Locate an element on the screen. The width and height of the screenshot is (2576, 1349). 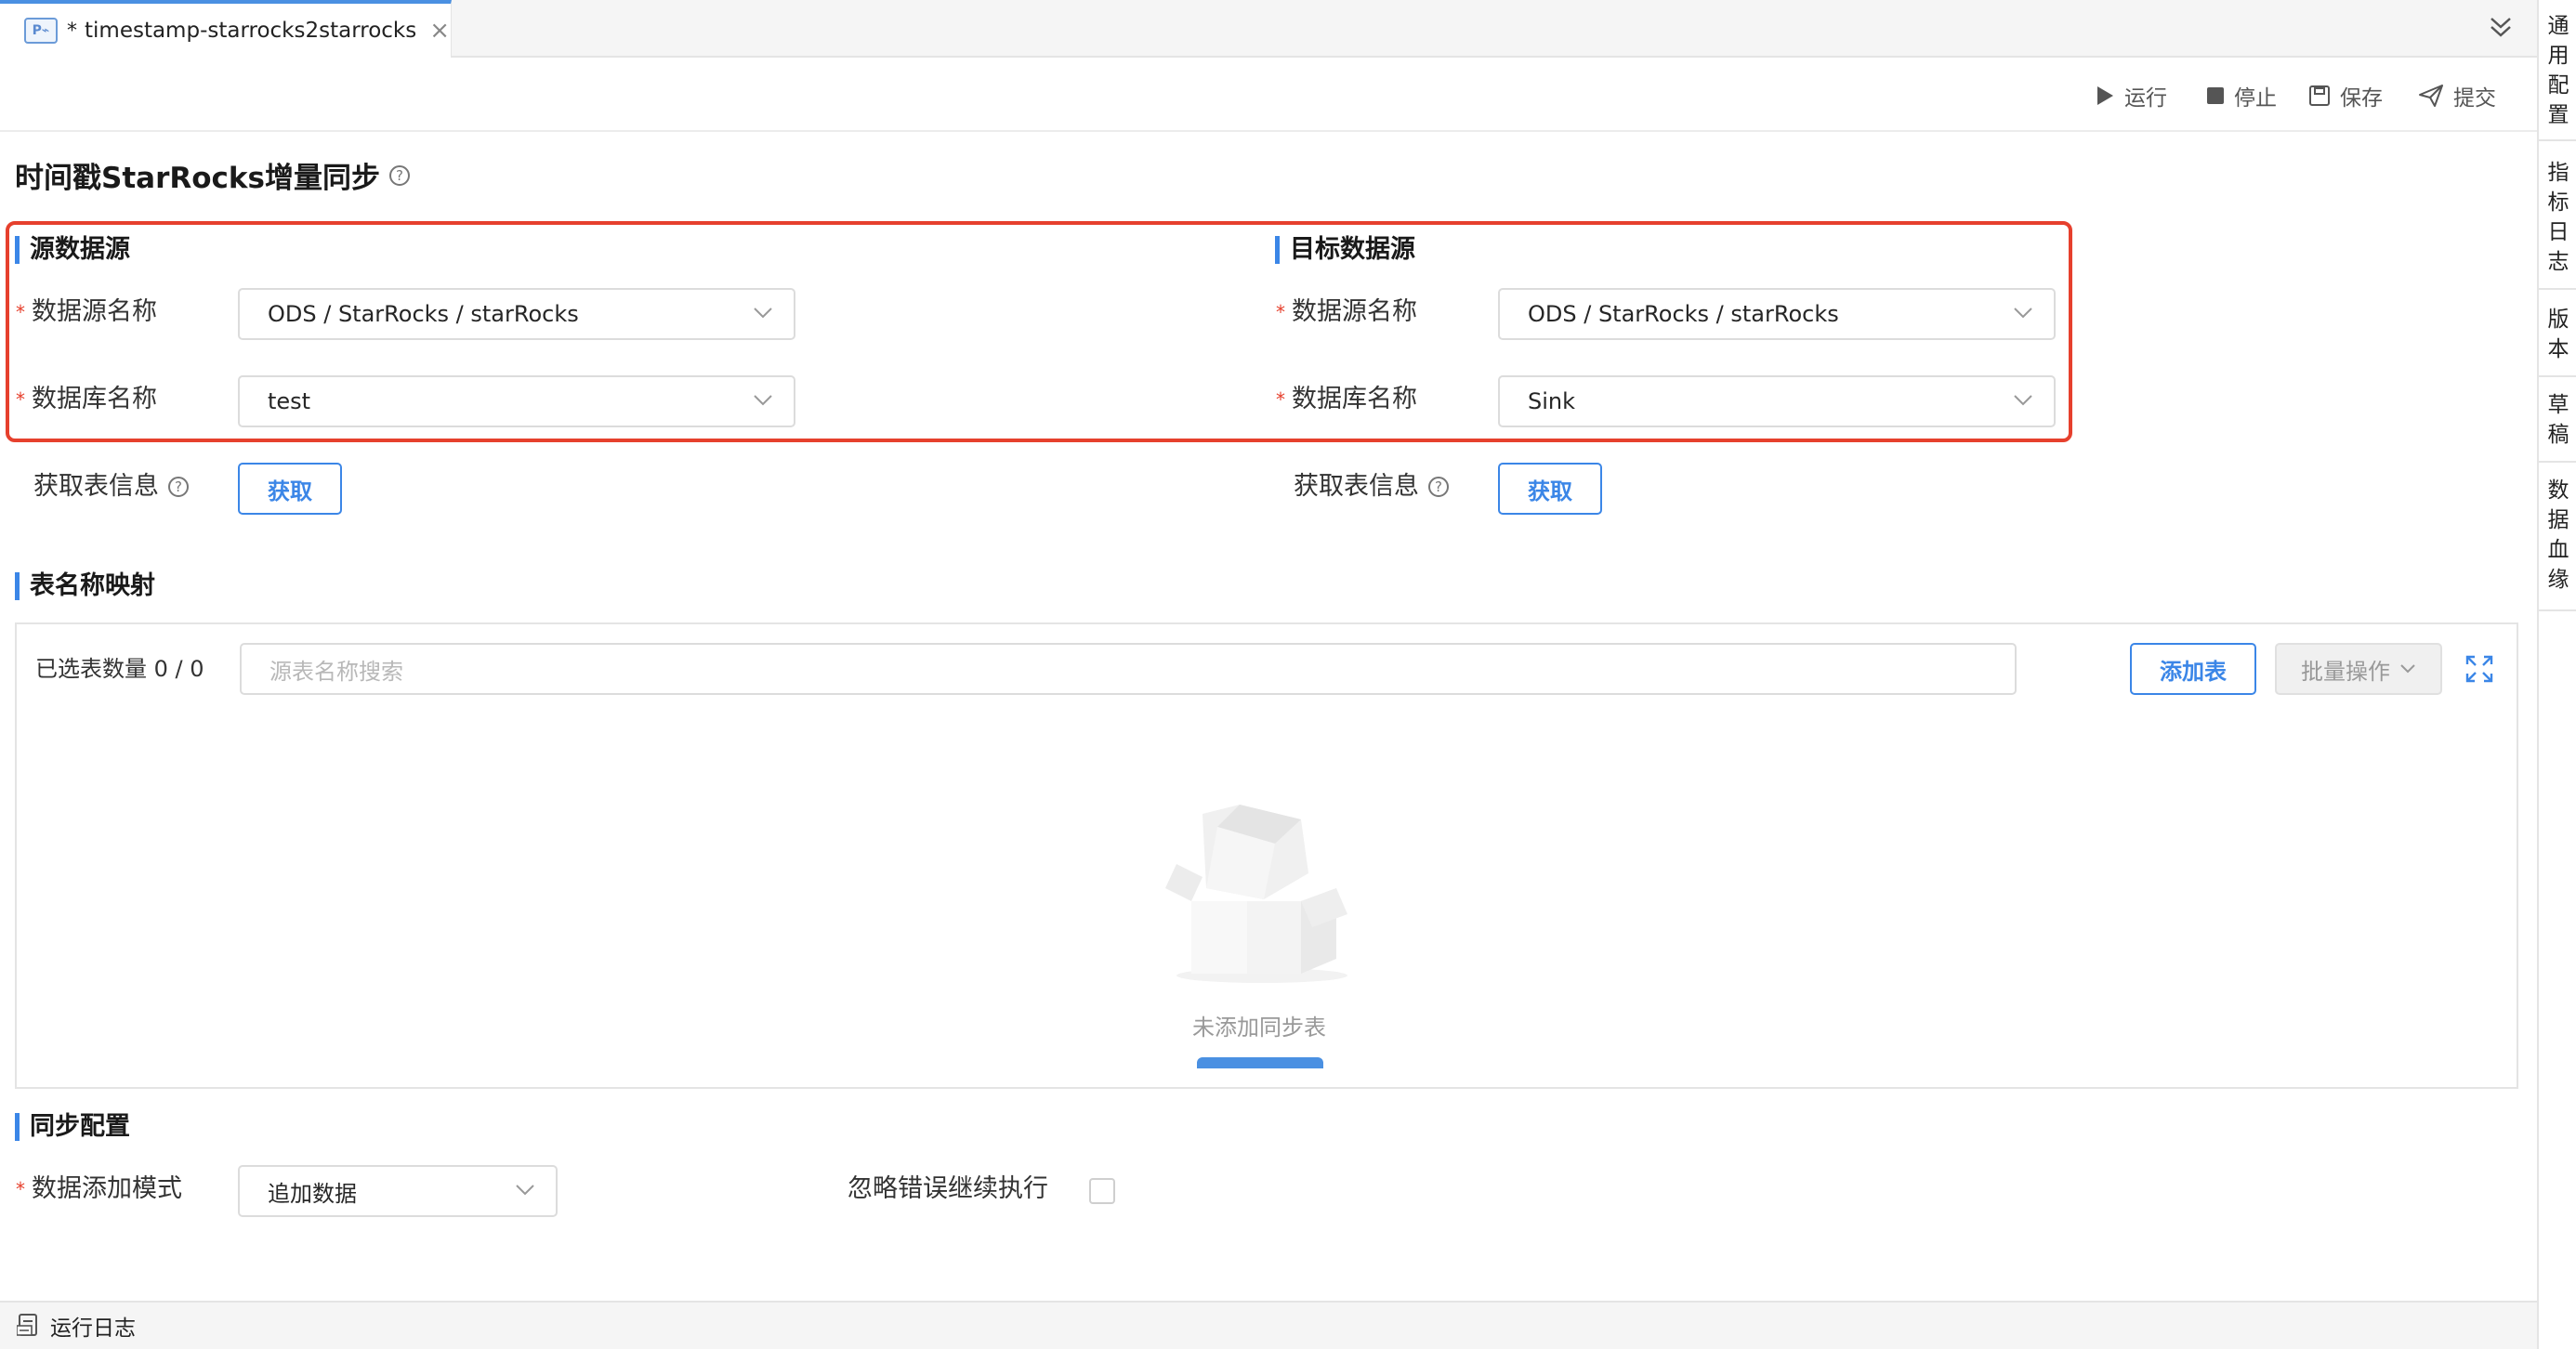
sync-config-section-title: 同步配置 is located at coordinates (72, 1127).